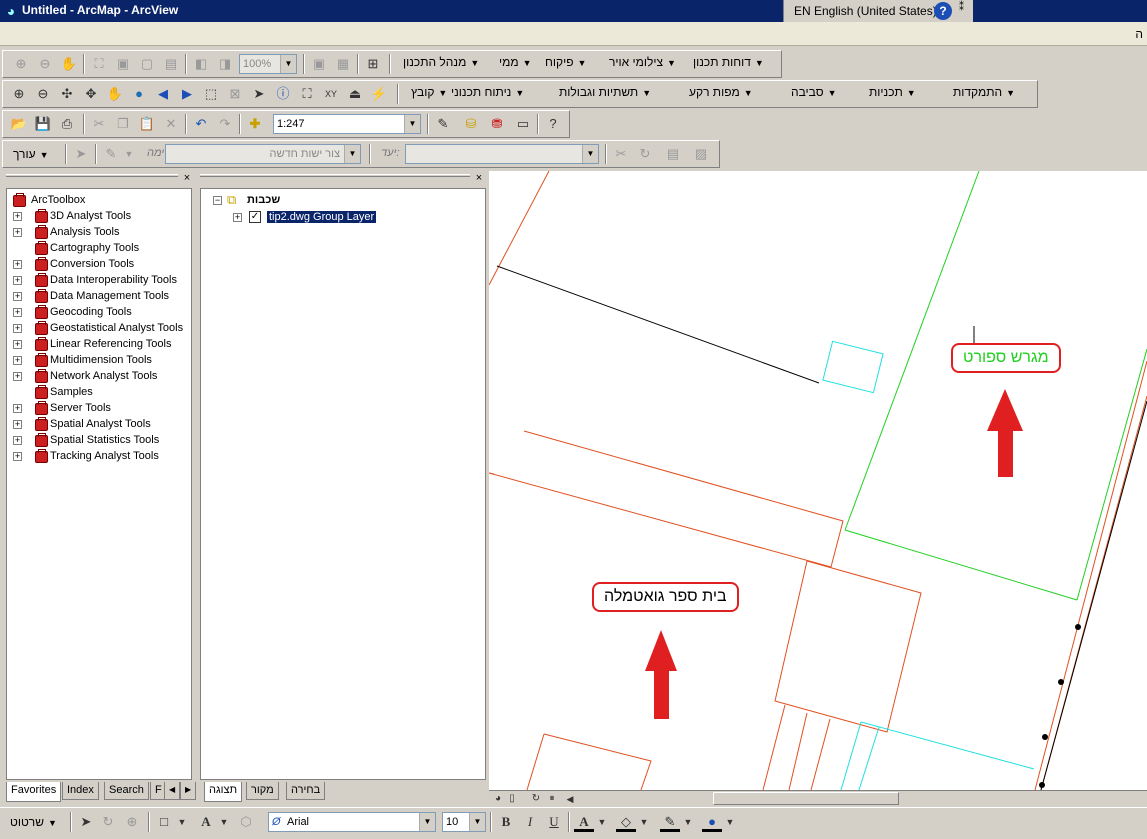  What do you see at coordinates (188, 791) in the screenshot?
I see `tab-scroll-right-icon: ▶` at bounding box center [188, 791].